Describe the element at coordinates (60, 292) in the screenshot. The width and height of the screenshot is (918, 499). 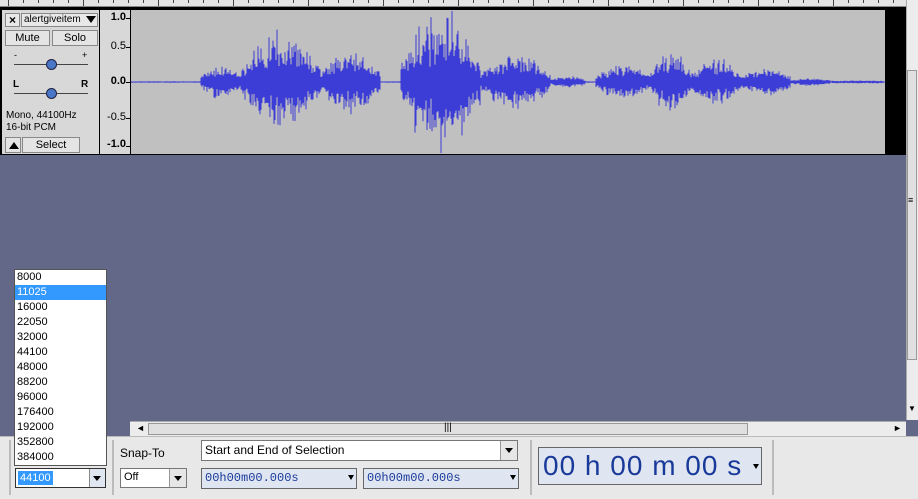
I see `sample-rate-option: 11025` at that location.